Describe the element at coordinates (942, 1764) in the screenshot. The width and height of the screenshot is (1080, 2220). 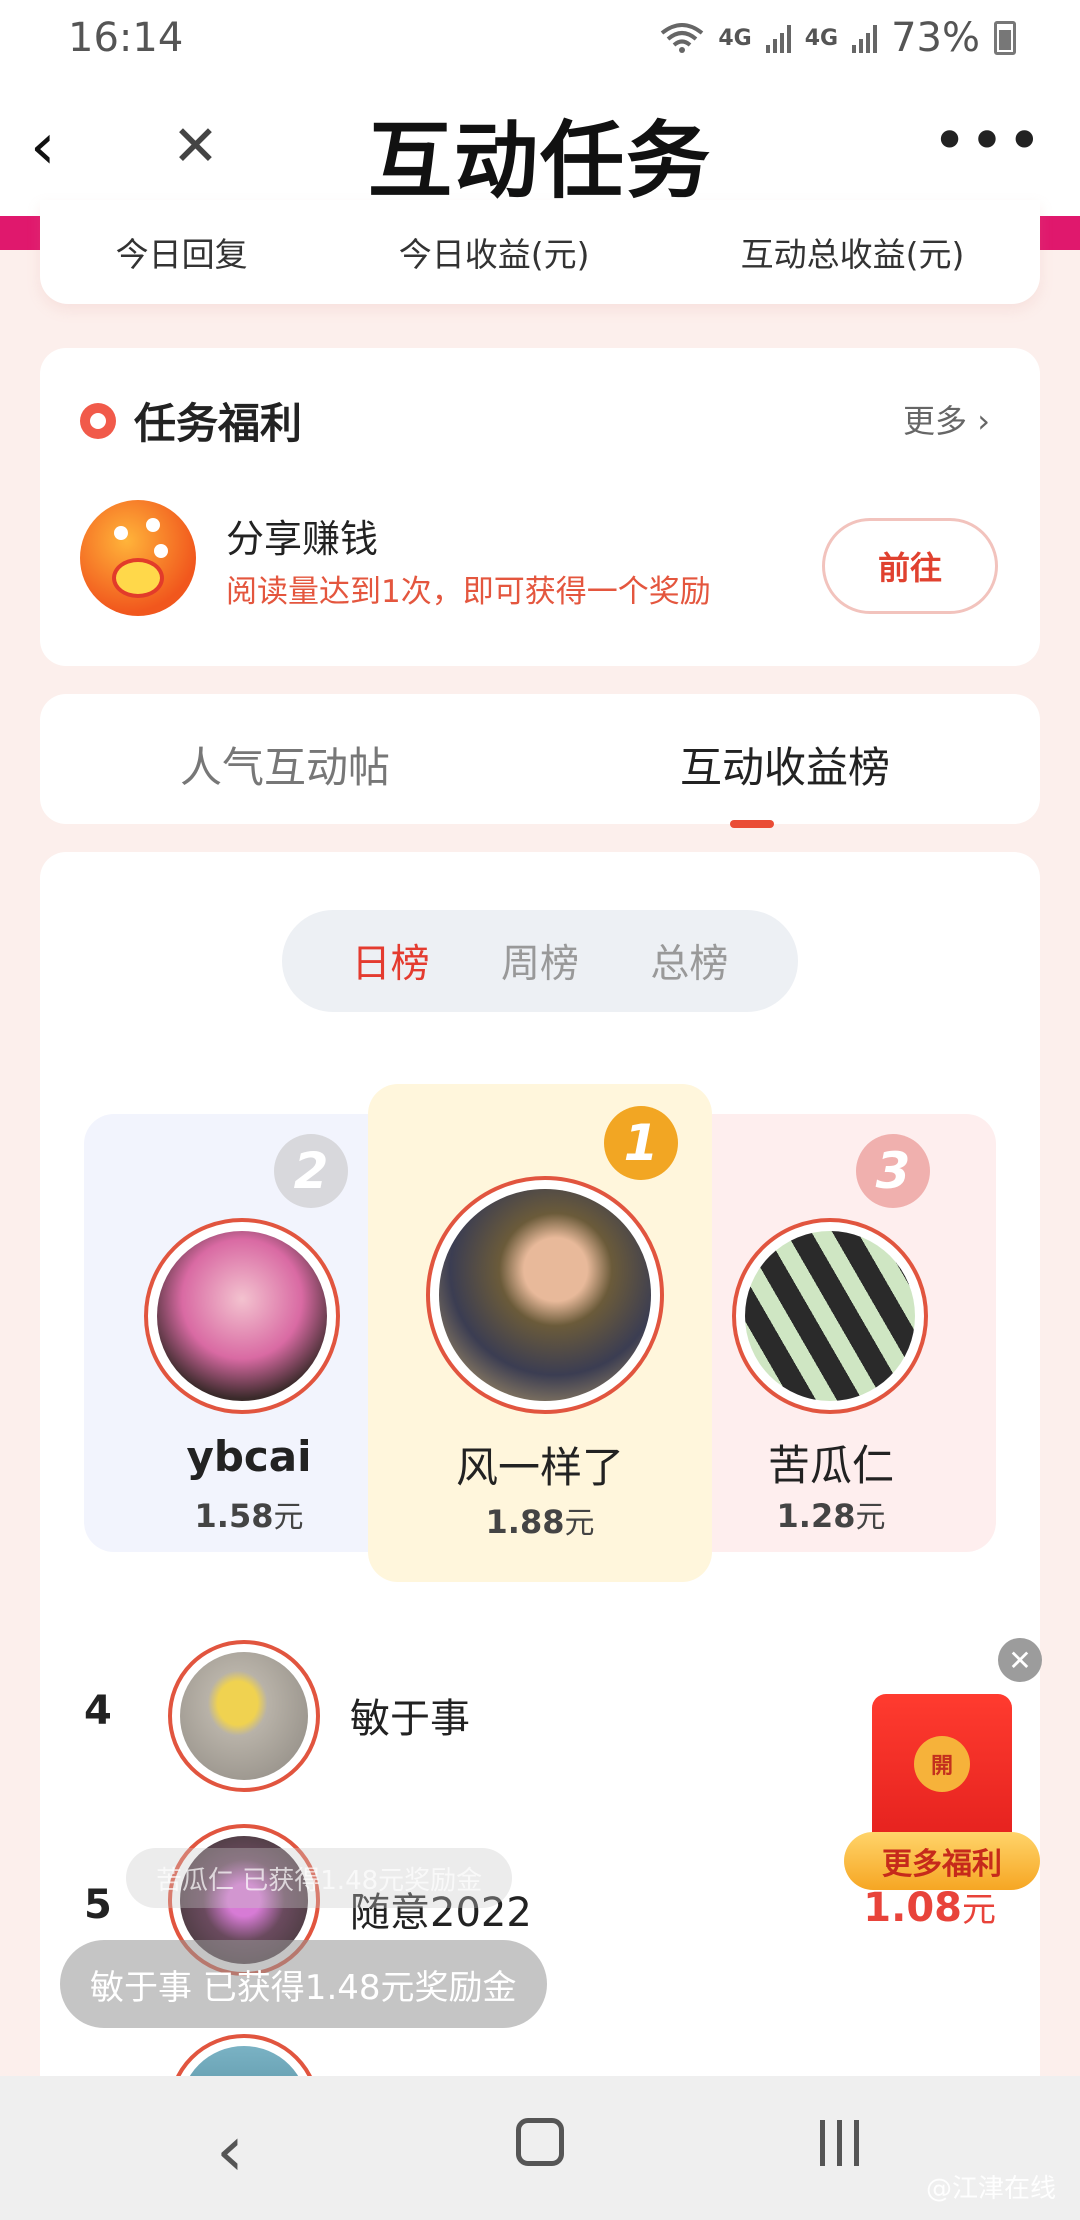
I see `red-packet-seal: 開` at that location.